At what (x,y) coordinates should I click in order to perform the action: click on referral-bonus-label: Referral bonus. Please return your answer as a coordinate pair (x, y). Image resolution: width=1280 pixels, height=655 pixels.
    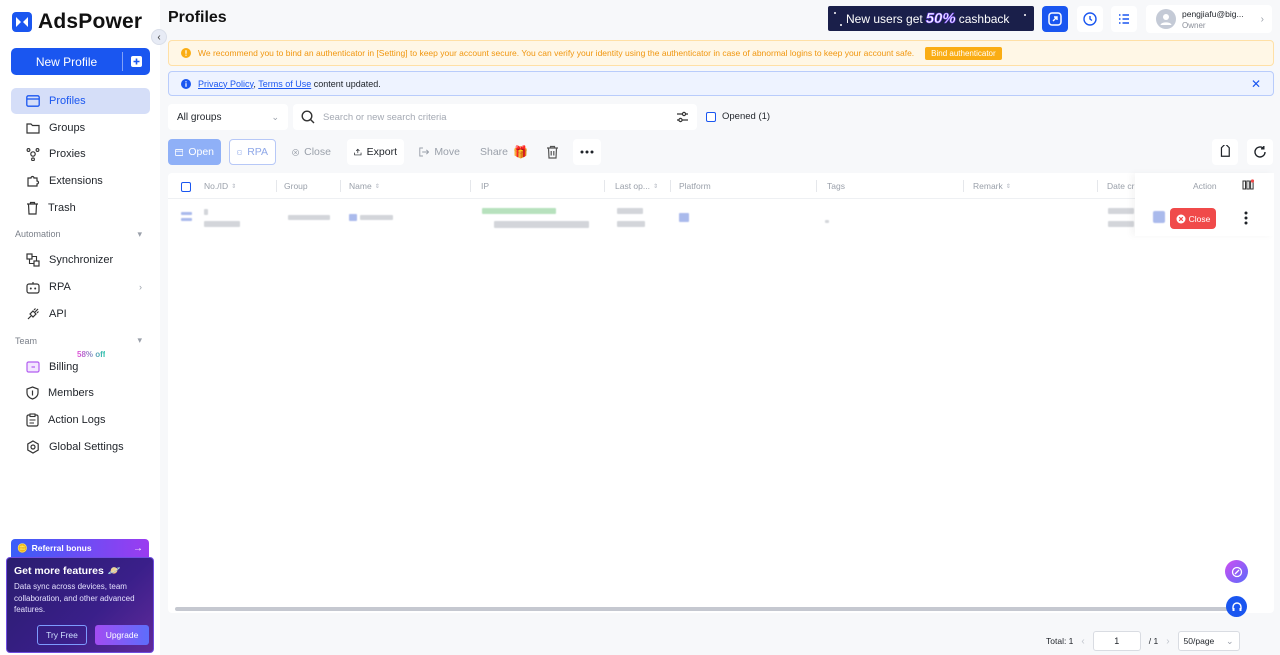
    Looking at the image, I should click on (61, 548).